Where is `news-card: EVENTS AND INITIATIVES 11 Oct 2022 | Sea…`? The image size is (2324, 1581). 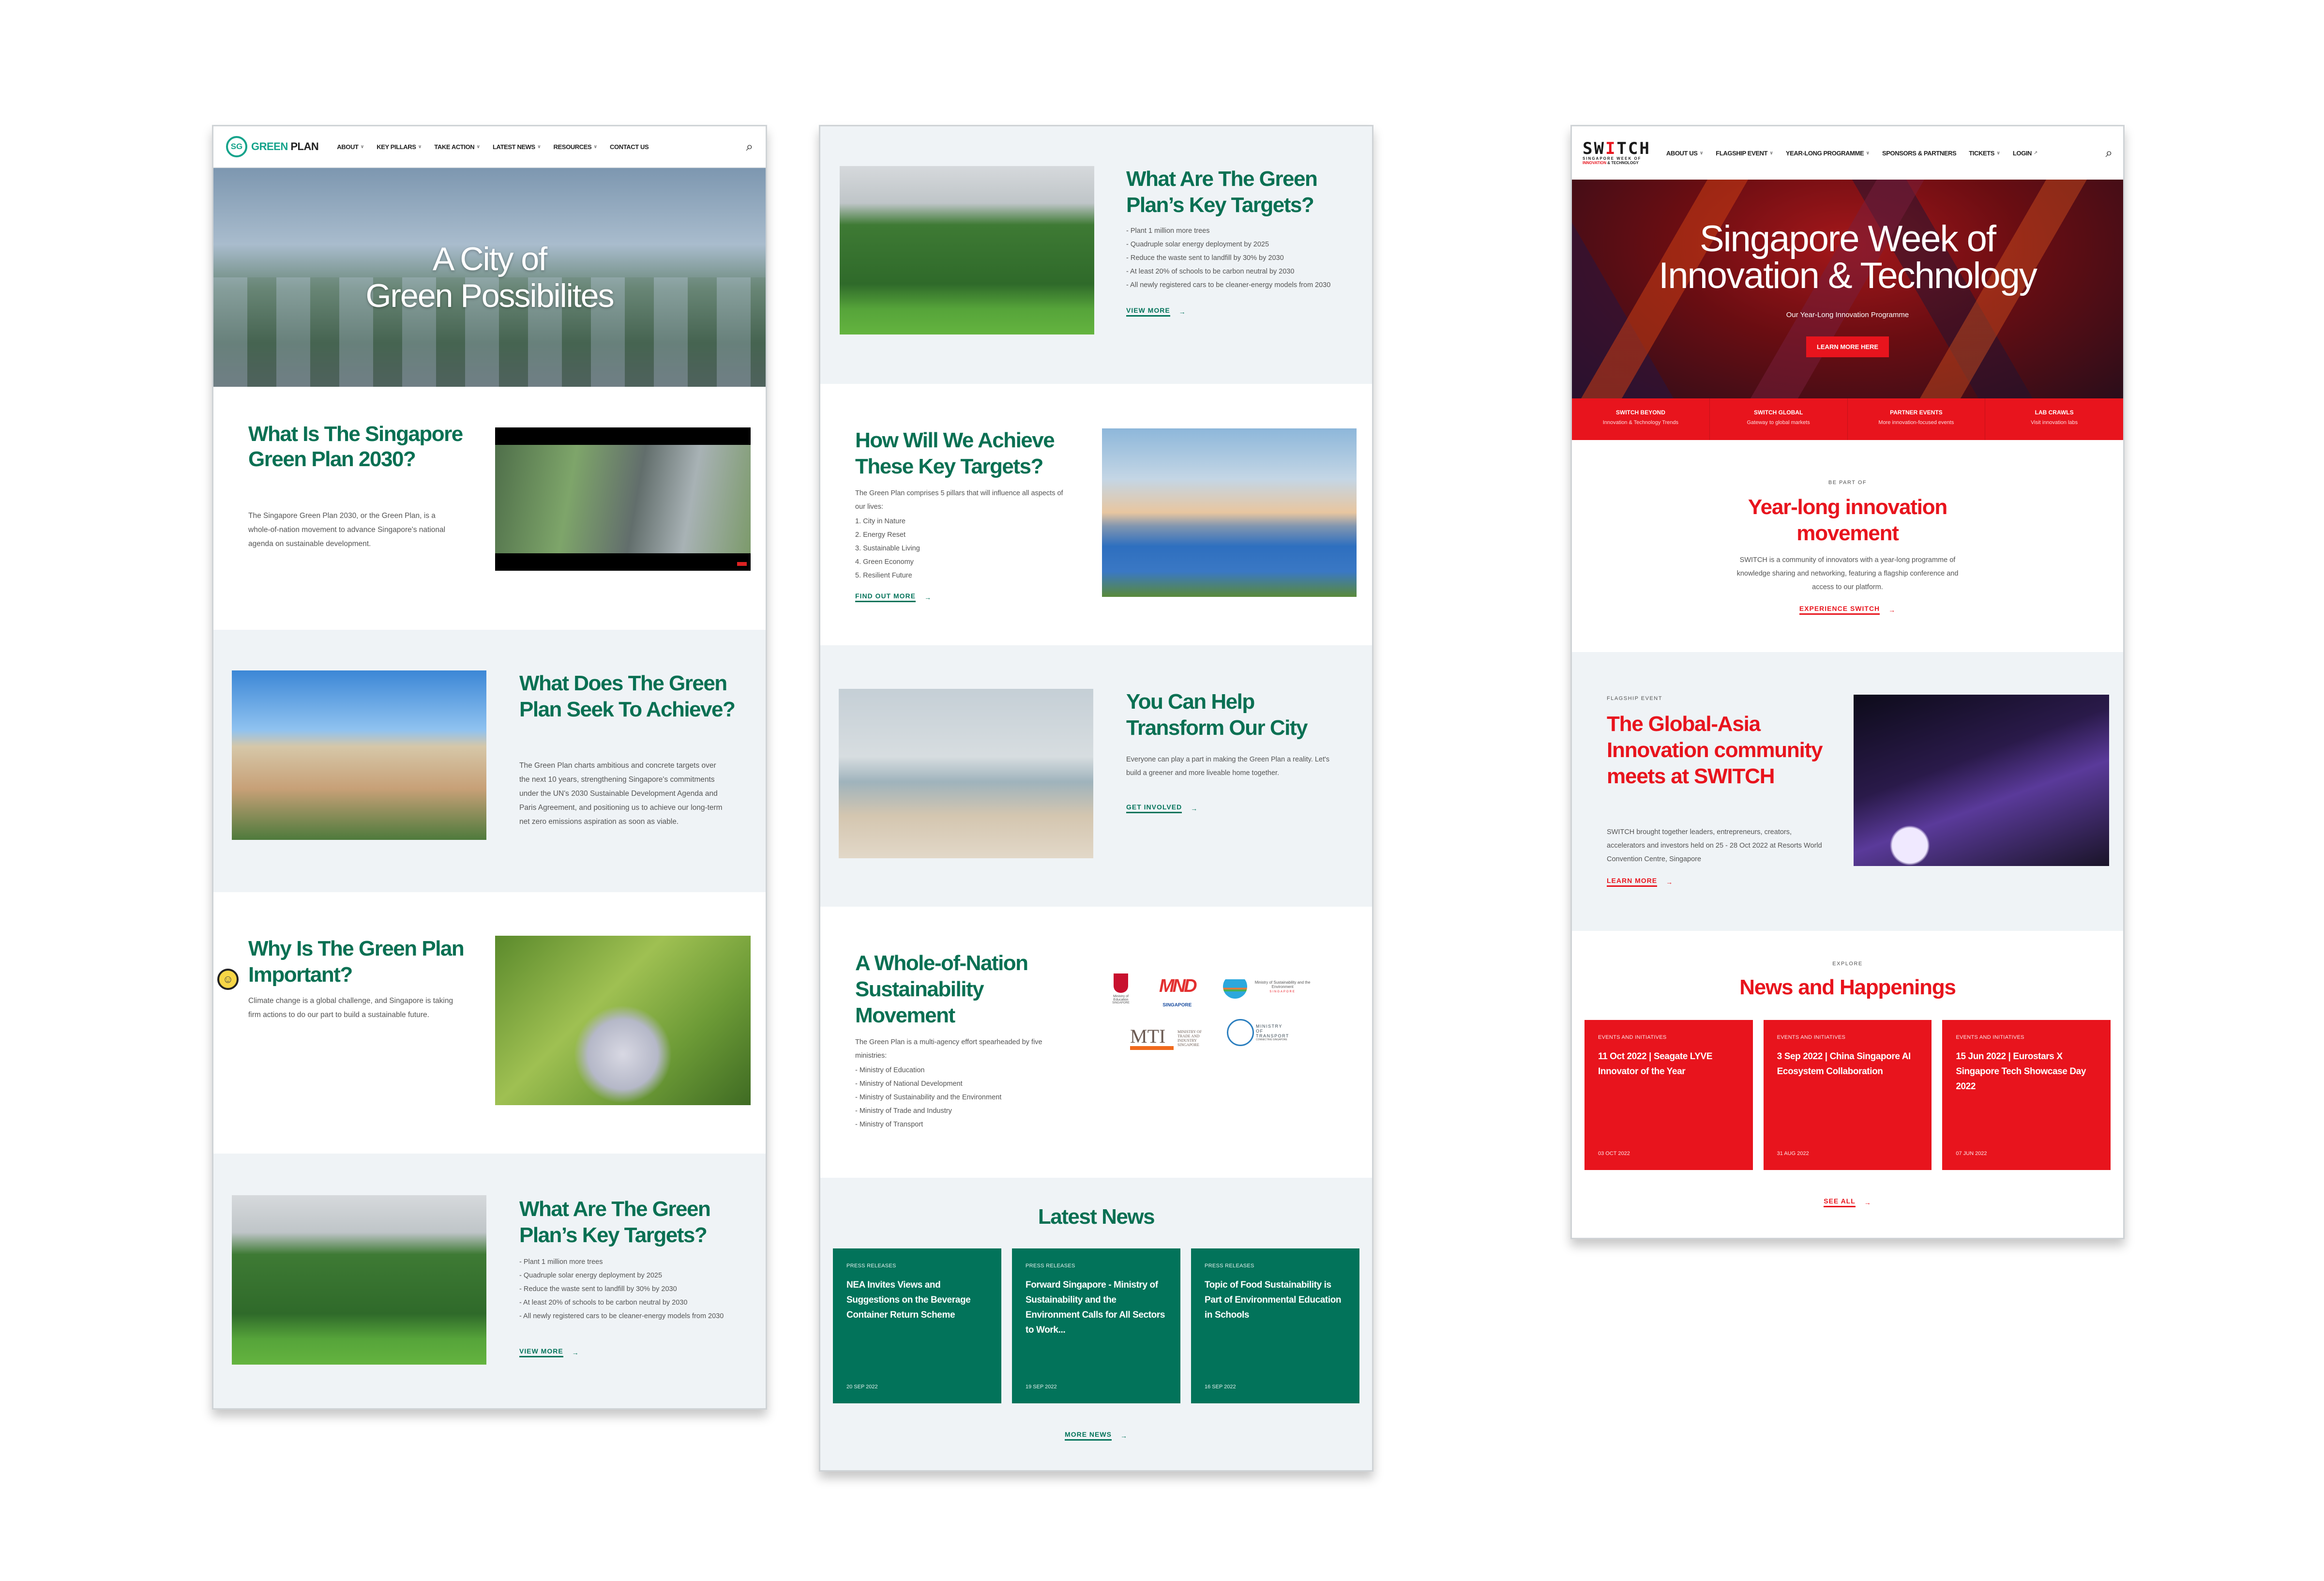
news-card: EVENTS AND INITIATIVES 11 Oct 2022 | Sea… is located at coordinates (1669, 1095).